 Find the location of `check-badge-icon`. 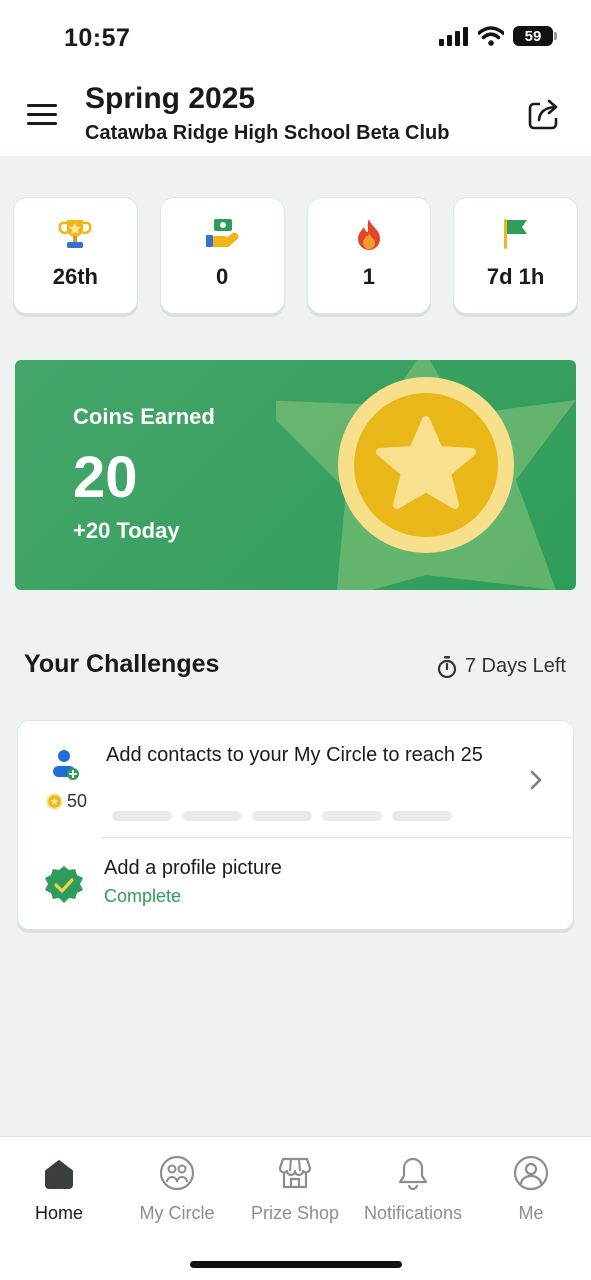

check-badge-icon is located at coordinates (64, 884).